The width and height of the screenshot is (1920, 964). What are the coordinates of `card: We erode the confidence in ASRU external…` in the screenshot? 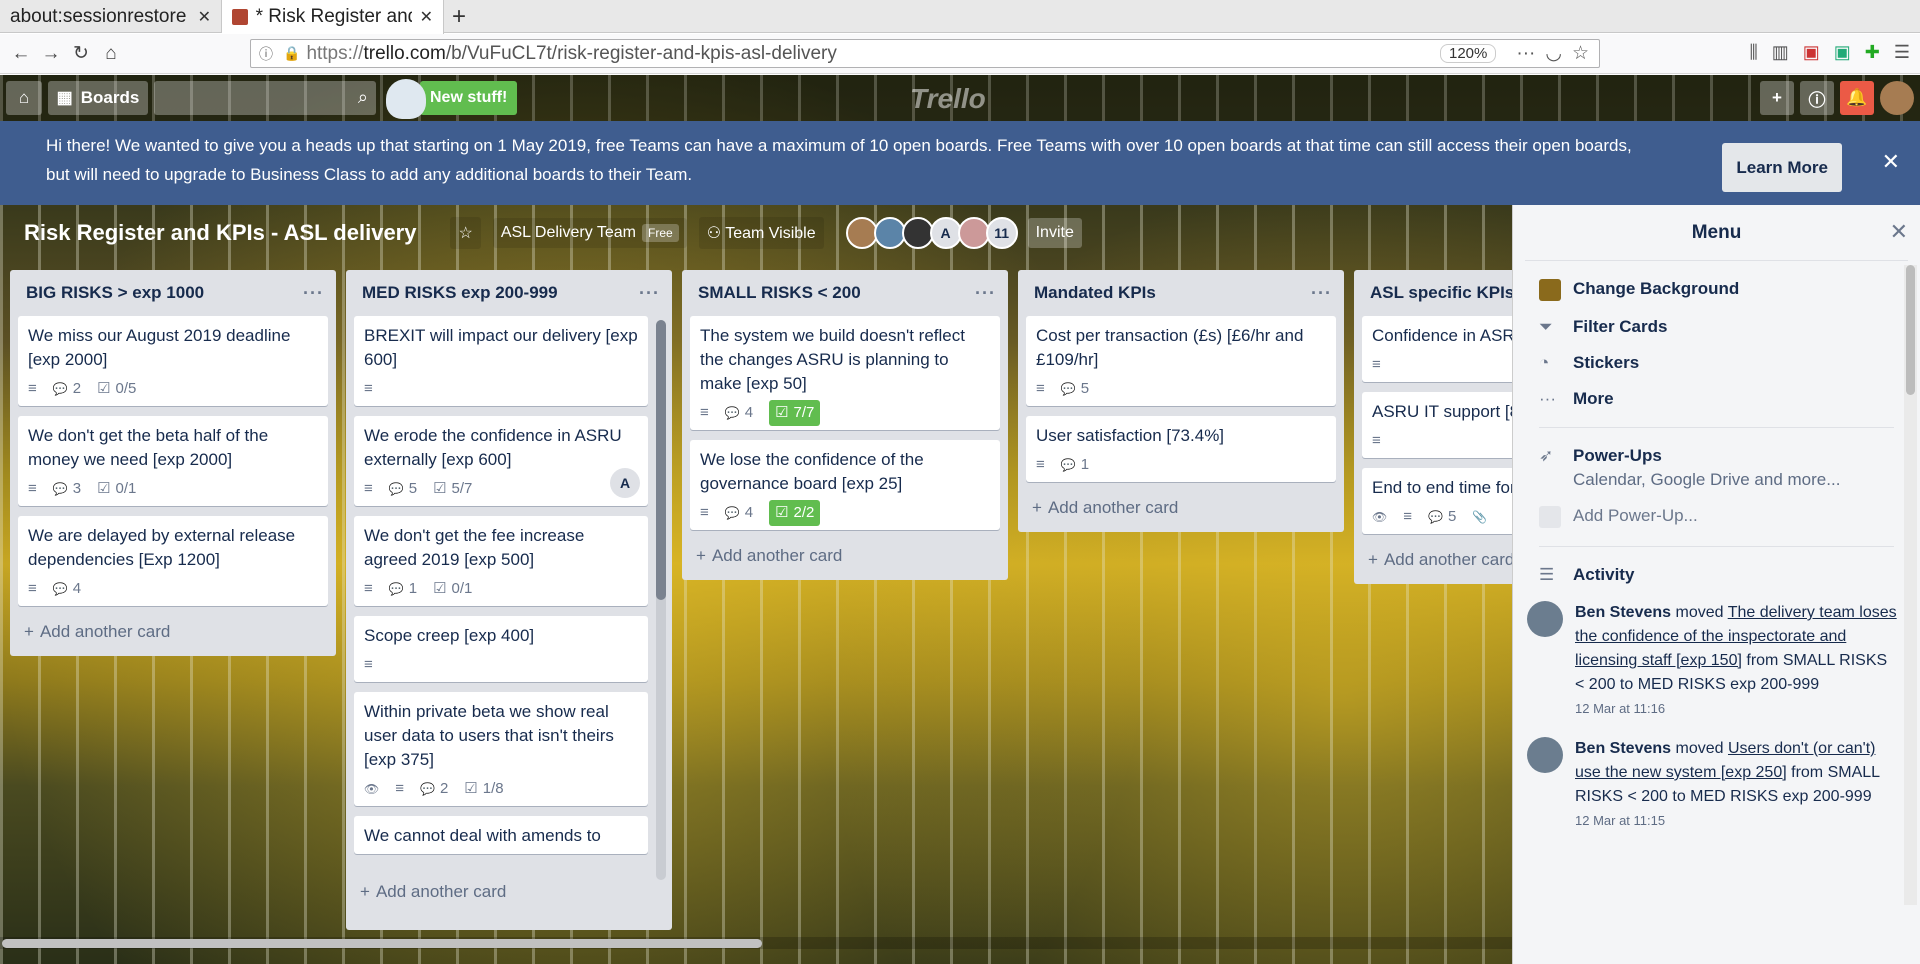 It's located at (501, 461).